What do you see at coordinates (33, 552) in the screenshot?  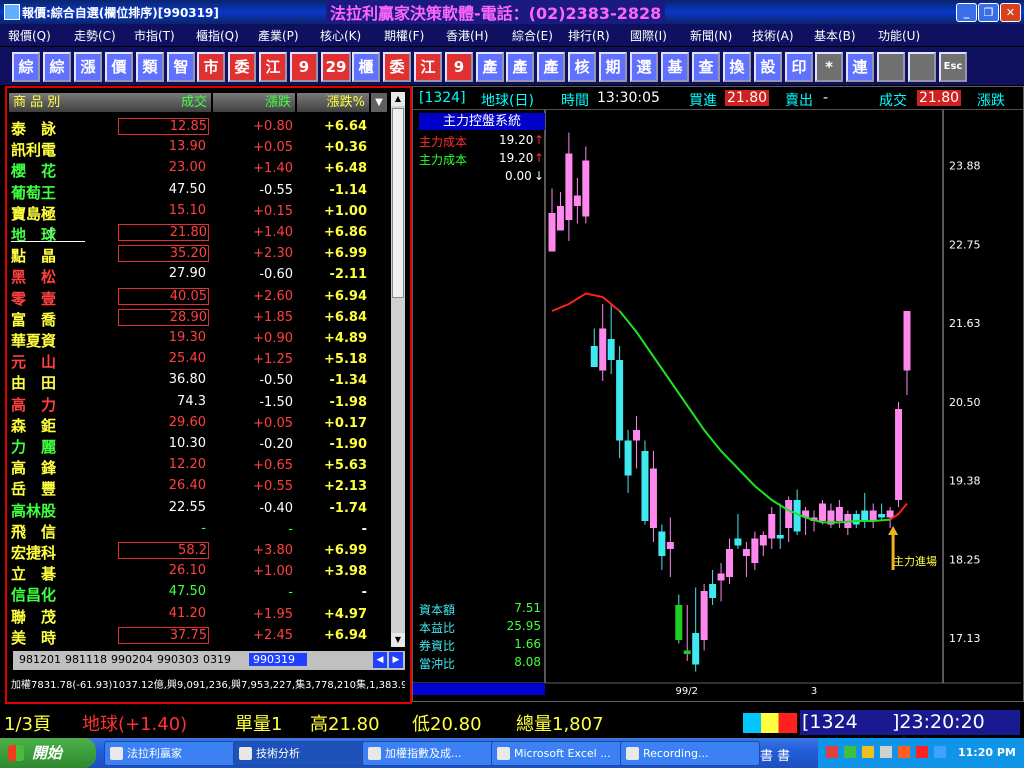 I see `stock-name: 宏捷科` at bounding box center [33, 552].